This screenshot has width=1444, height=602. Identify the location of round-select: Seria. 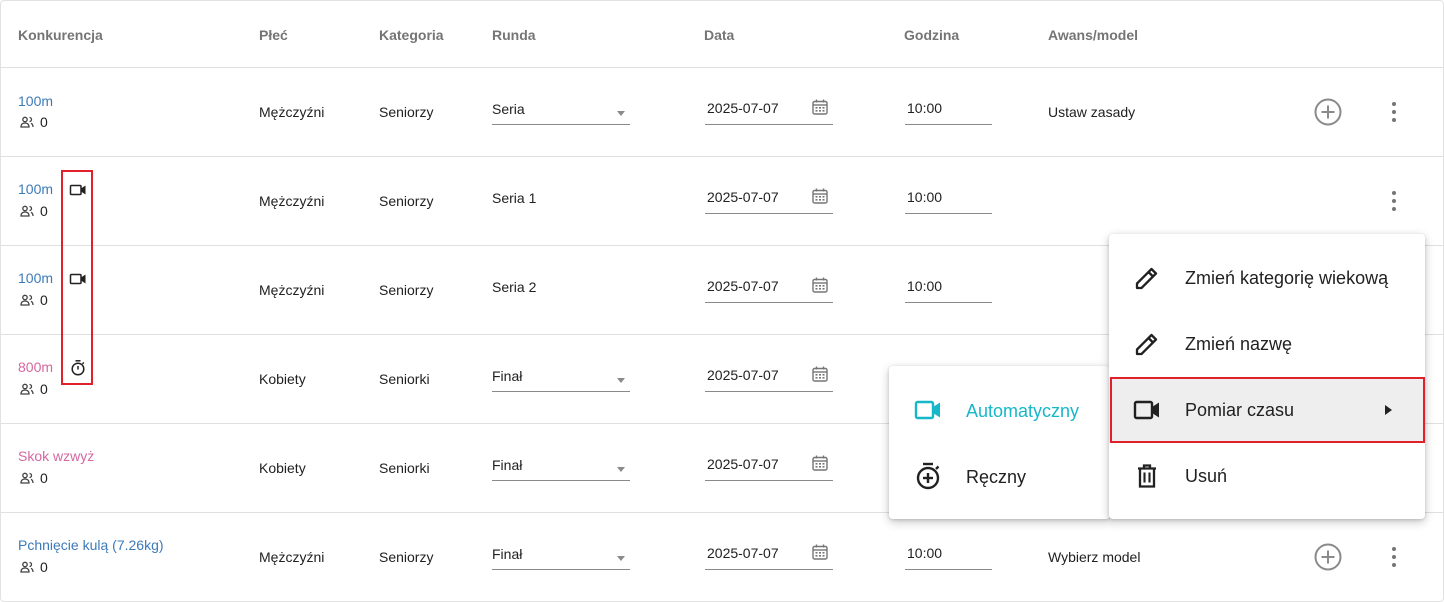
(561, 113).